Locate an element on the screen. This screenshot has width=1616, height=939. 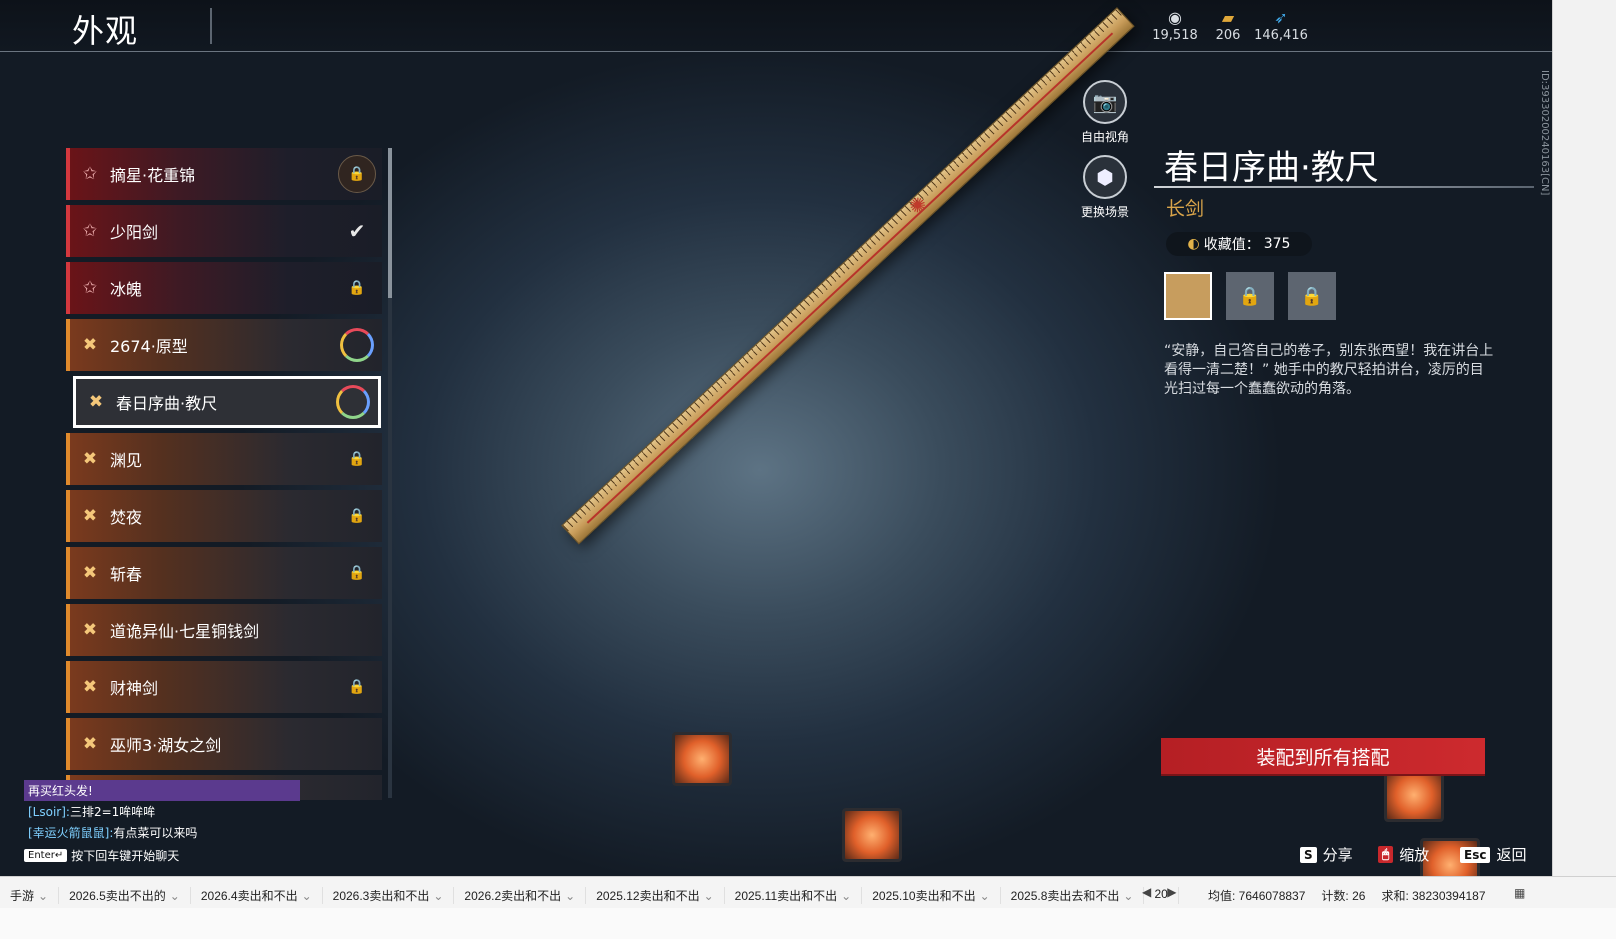
currency-value: 206 is located at coordinates (1228, 35).